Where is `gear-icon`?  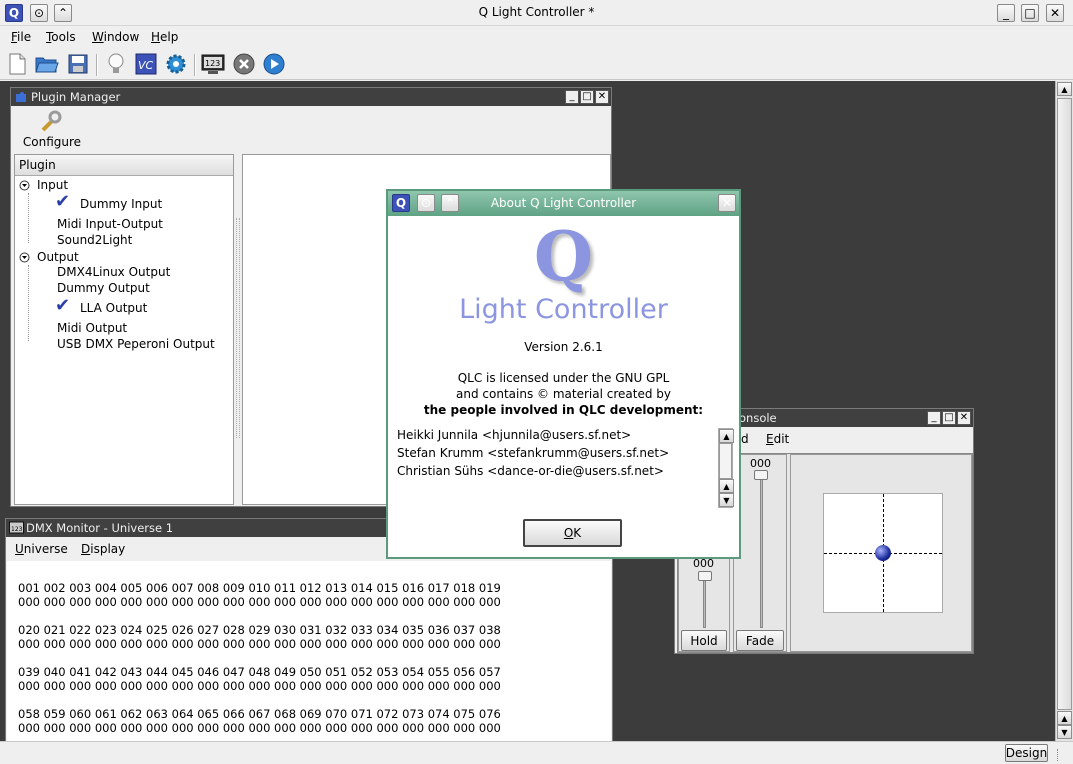 gear-icon is located at coordinates (176, 64).